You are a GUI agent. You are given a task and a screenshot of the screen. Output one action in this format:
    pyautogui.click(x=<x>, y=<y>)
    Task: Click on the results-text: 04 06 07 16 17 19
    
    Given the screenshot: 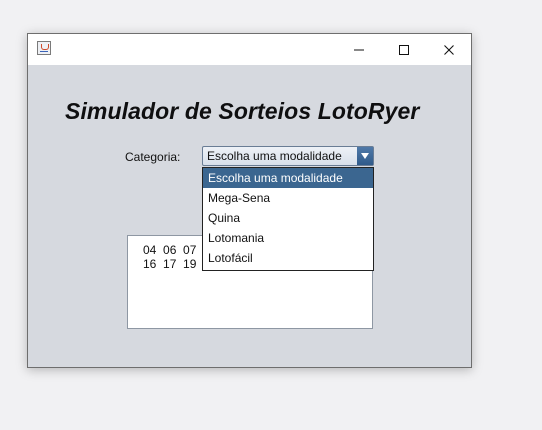 What is the action you would take?
    pyautogui.click(x=169, y=257)
    